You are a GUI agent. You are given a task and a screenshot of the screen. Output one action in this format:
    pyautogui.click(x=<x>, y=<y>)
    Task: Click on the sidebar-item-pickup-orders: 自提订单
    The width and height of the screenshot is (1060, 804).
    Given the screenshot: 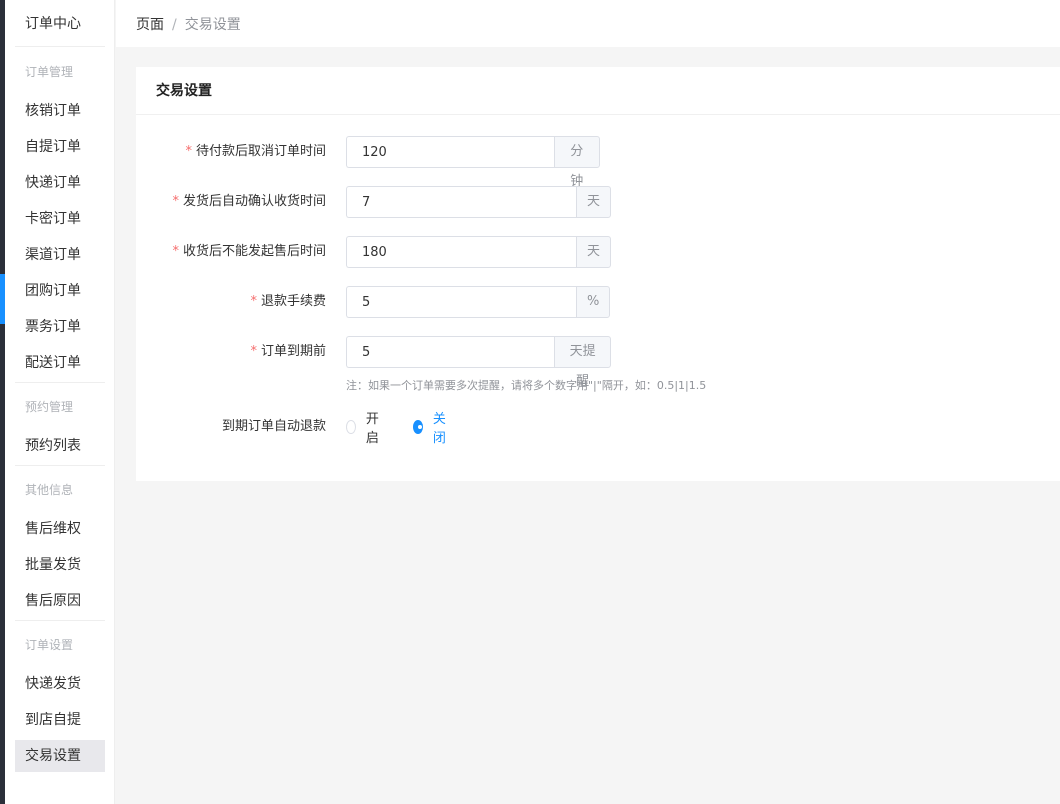 What is the action you would take?
    pyautogui.click(x=60, y=147)
    